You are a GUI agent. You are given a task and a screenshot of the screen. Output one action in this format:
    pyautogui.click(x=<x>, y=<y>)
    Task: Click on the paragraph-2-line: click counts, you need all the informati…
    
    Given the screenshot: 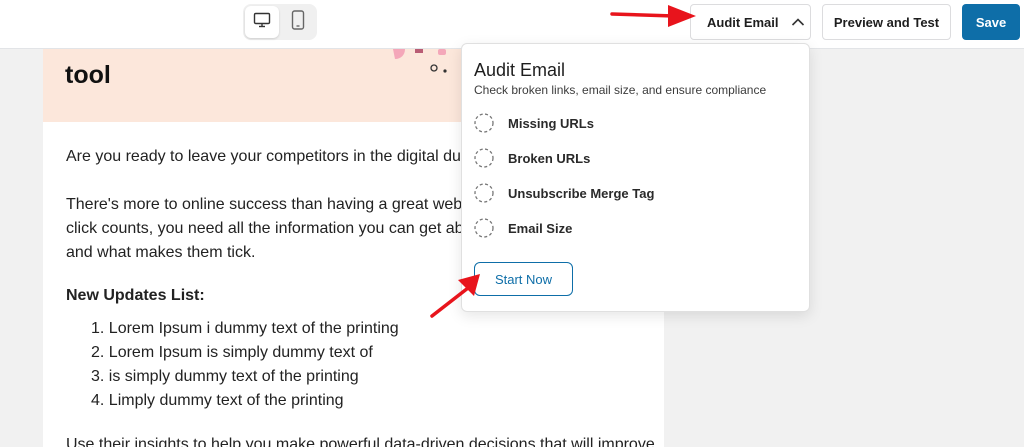 What is the action you would take?
    pyautogui.click(x=269, y=228)
    